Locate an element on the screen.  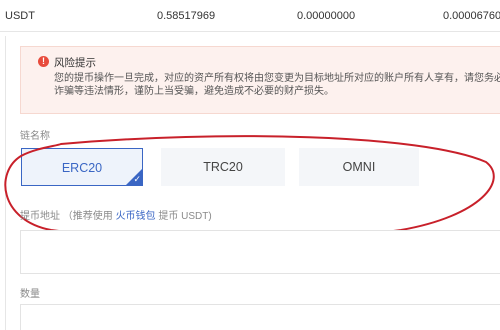
chain-option-omni: OMNI is located at coordinates (359, 167).